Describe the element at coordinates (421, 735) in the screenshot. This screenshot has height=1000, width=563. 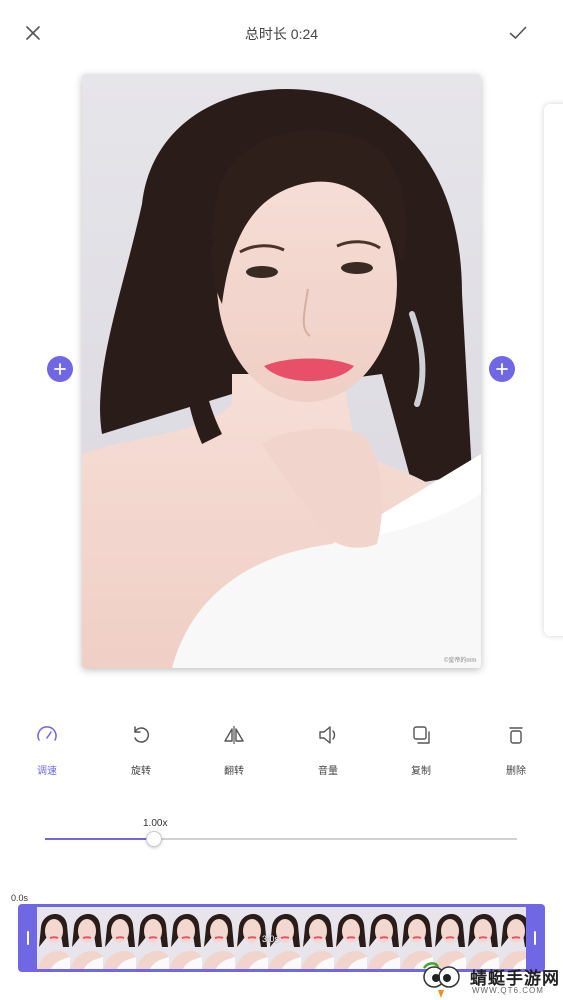
I see `copy-icon` at that location.